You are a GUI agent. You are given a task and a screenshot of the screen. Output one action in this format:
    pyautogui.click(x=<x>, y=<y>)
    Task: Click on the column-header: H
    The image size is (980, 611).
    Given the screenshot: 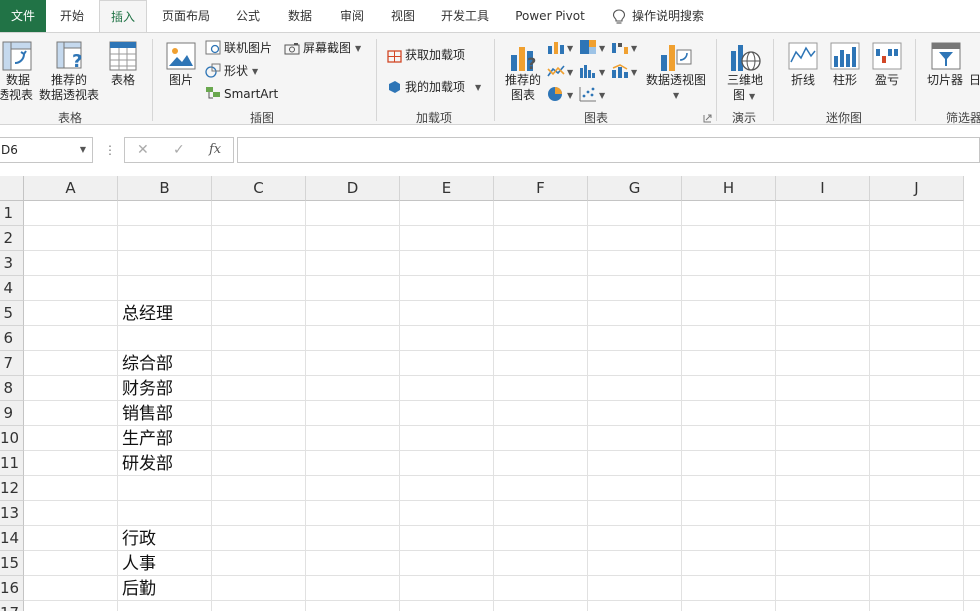 What is the action you would take?
    pyautogui.click(x=729, y=188)
    